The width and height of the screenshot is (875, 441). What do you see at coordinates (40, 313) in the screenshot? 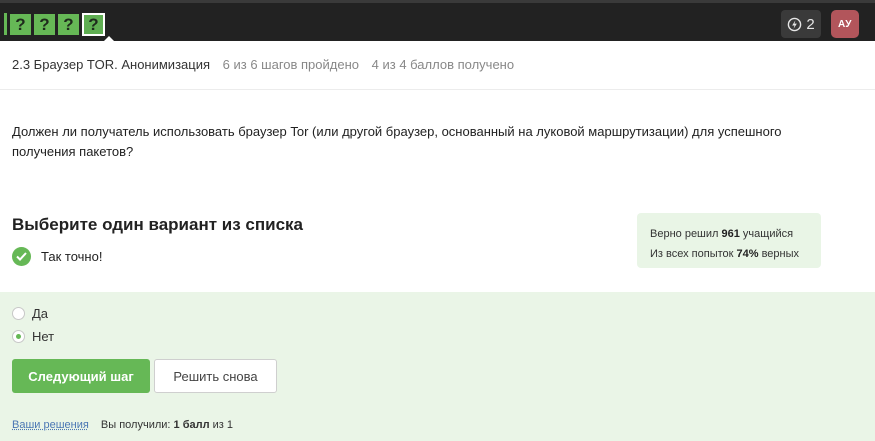
I see `option-label: Да` at bounding box center [40, 313].